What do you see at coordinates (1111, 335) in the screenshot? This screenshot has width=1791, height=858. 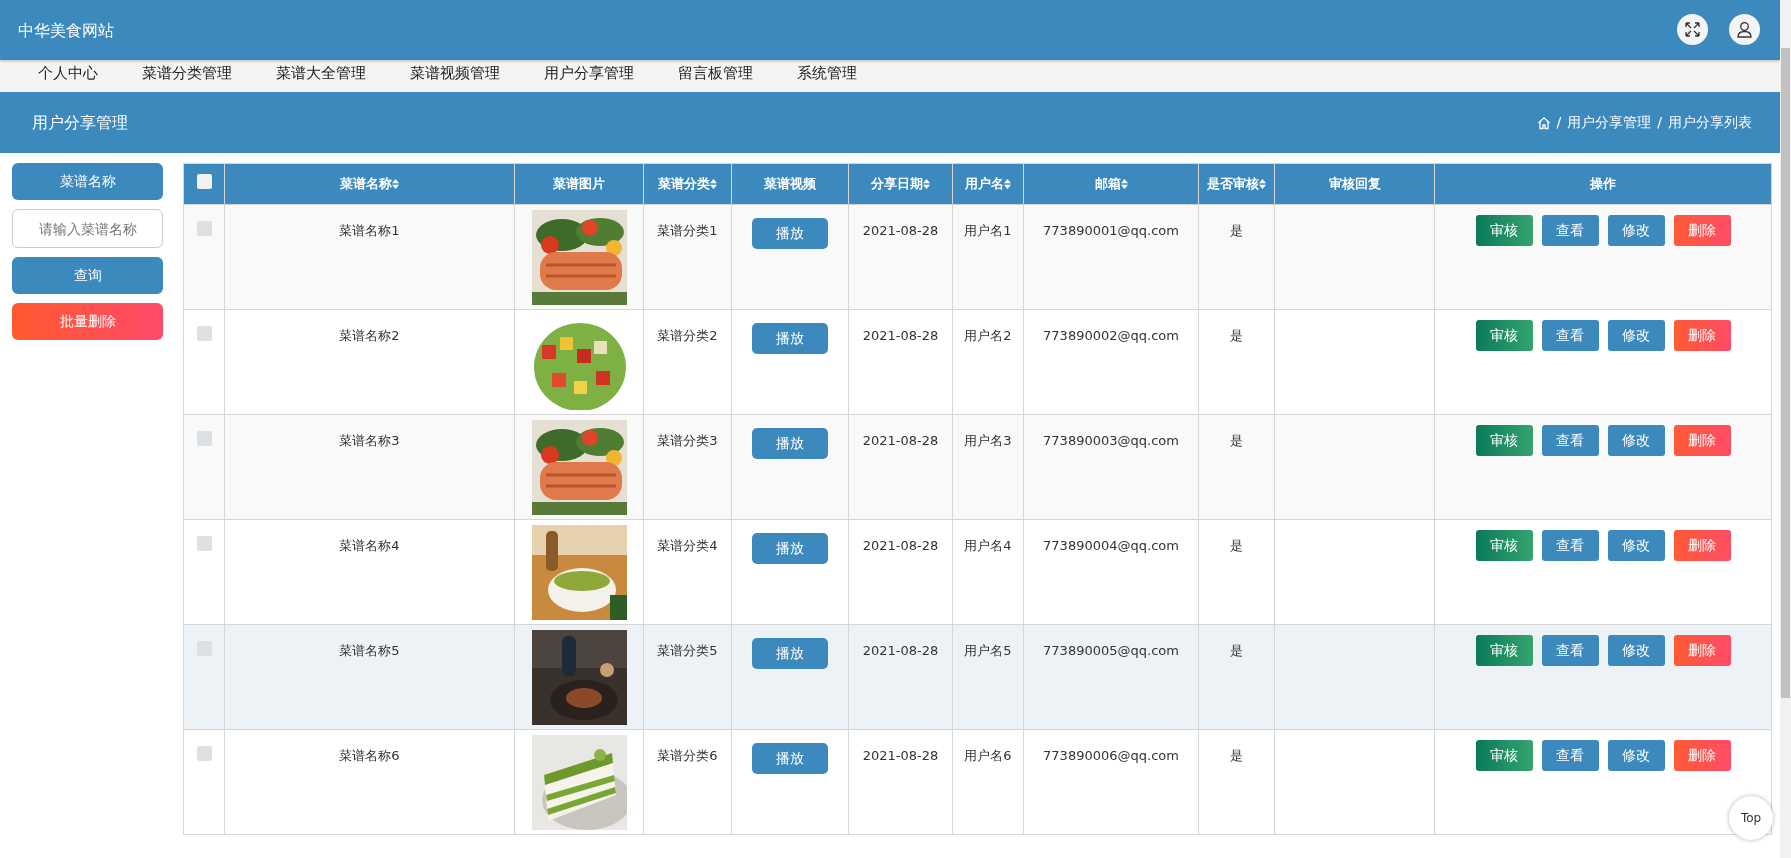 I see `email: 773890002@qq.com` at bounding box center [1111, 335].